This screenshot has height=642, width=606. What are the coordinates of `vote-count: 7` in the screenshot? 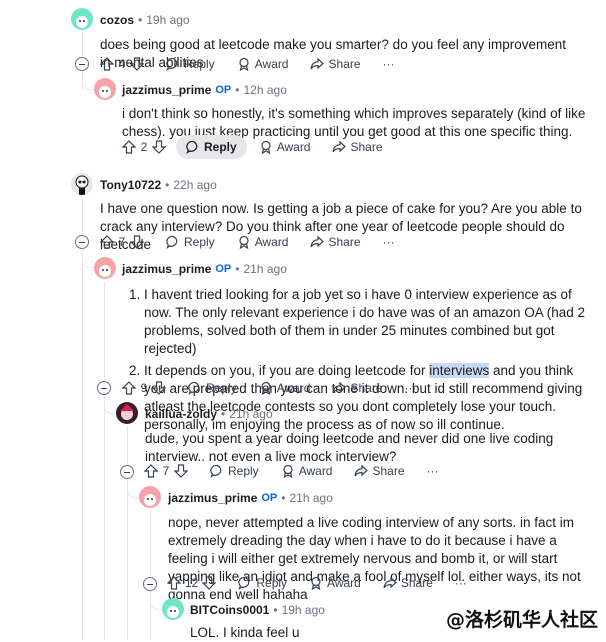 It's located at (122, 242).